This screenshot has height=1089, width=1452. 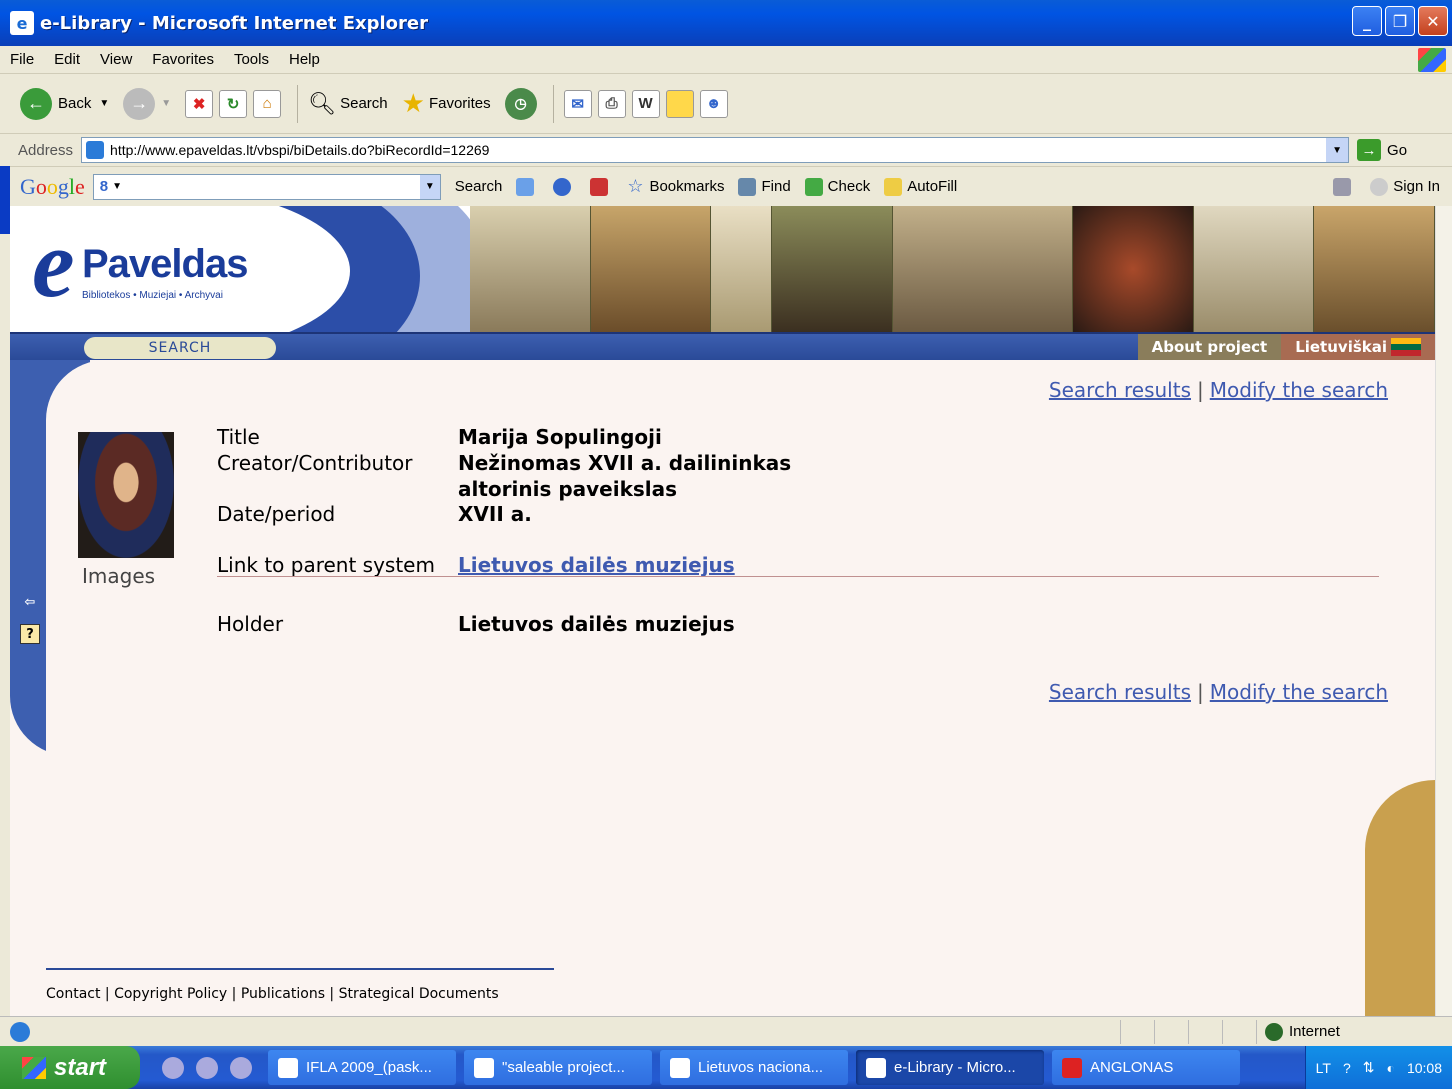 I want to click on autofill-button: AutoFill, so click(x=920, y=186).